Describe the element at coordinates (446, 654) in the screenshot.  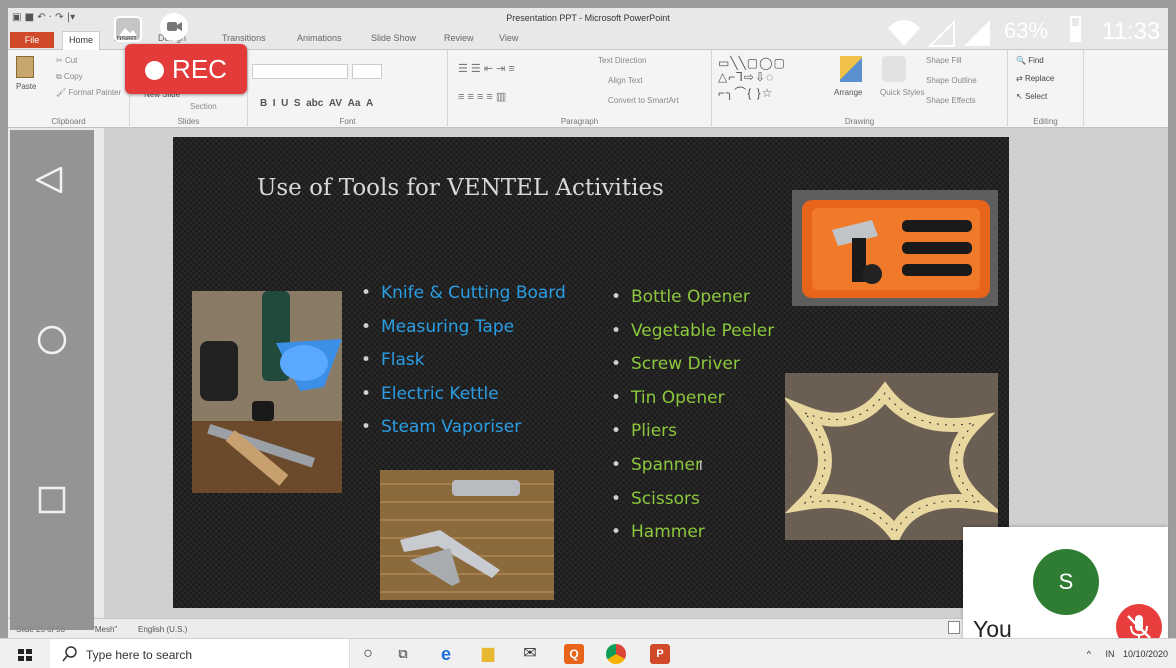
I see `edge-icon: e` at that location.